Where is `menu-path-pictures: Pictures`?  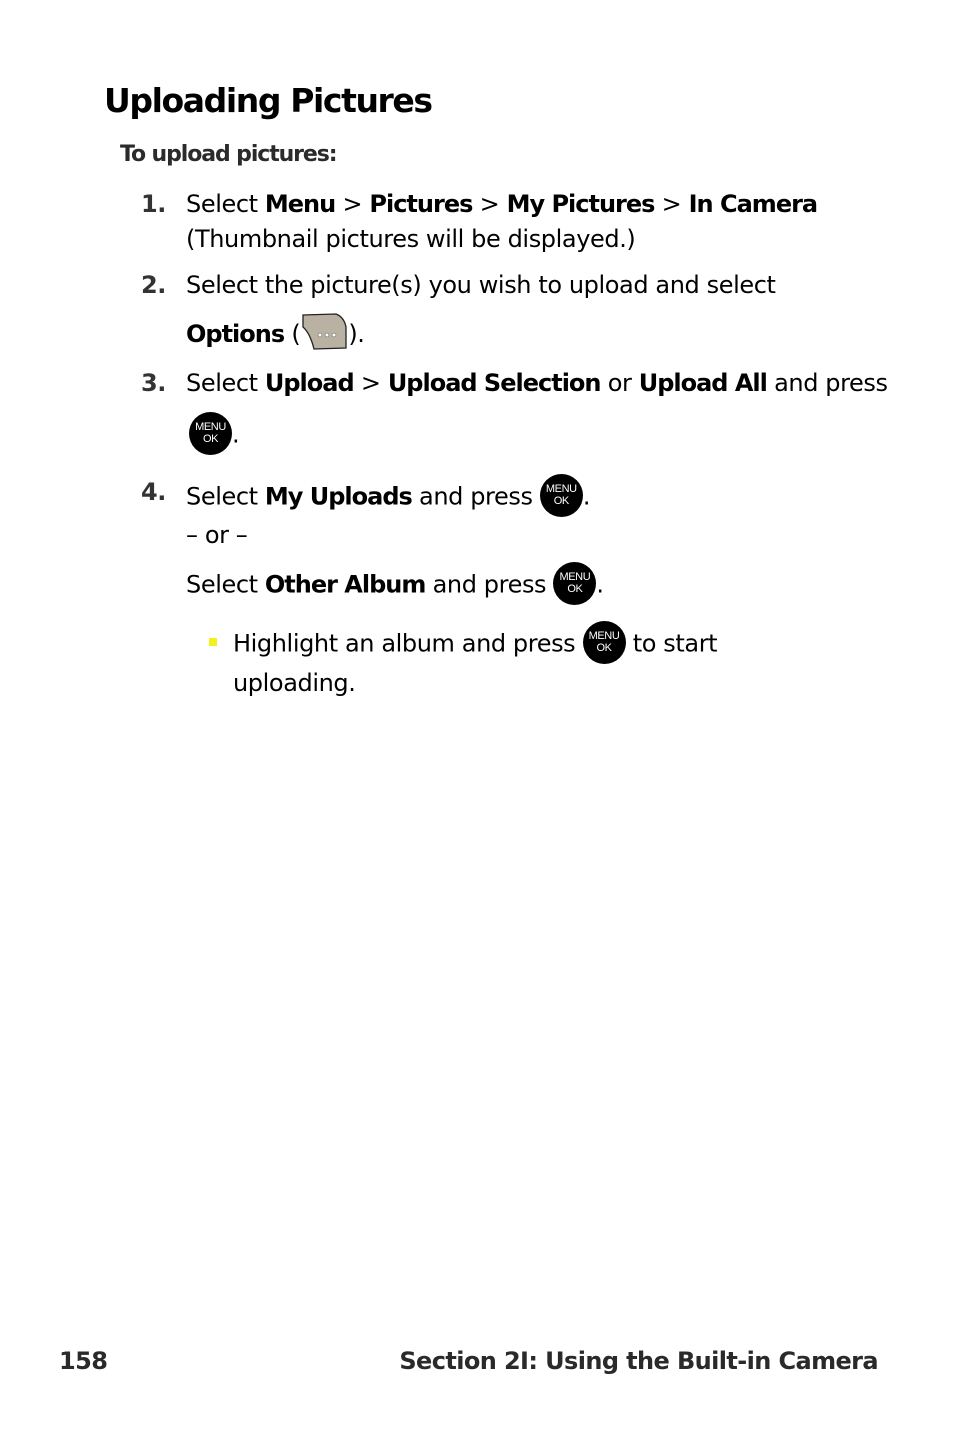
menu-path-pictures: Pictures is located at coordinates (421, 204).